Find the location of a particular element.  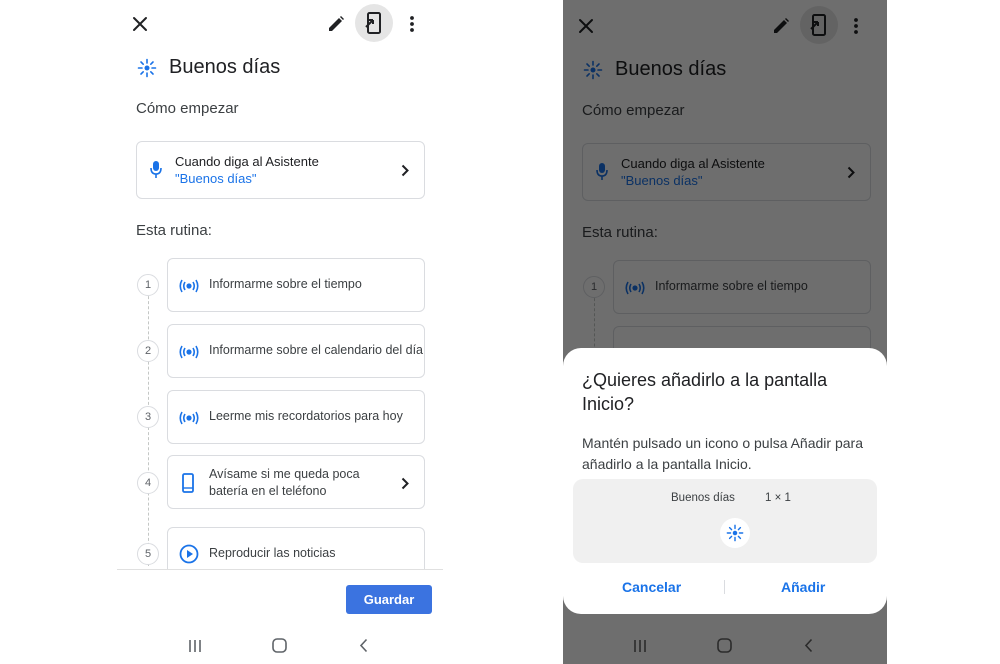

widget-sparkle-badge is located at coordinates (735, 533).